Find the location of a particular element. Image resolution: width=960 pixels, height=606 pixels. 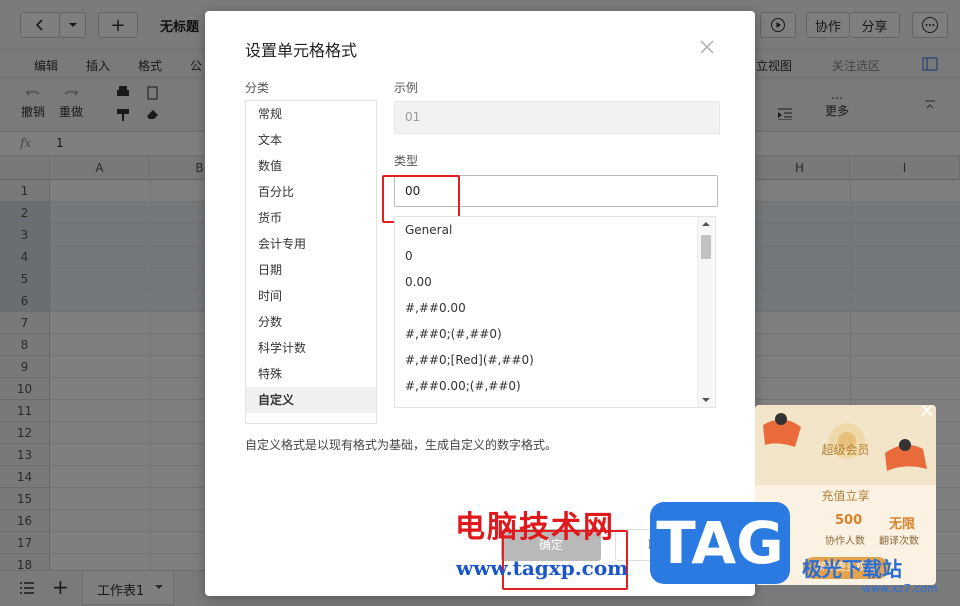

custom-format-description: 自定义格式是以现有格式为基础，生成自定义的数字格式。 is located at coordinates (401, 445).